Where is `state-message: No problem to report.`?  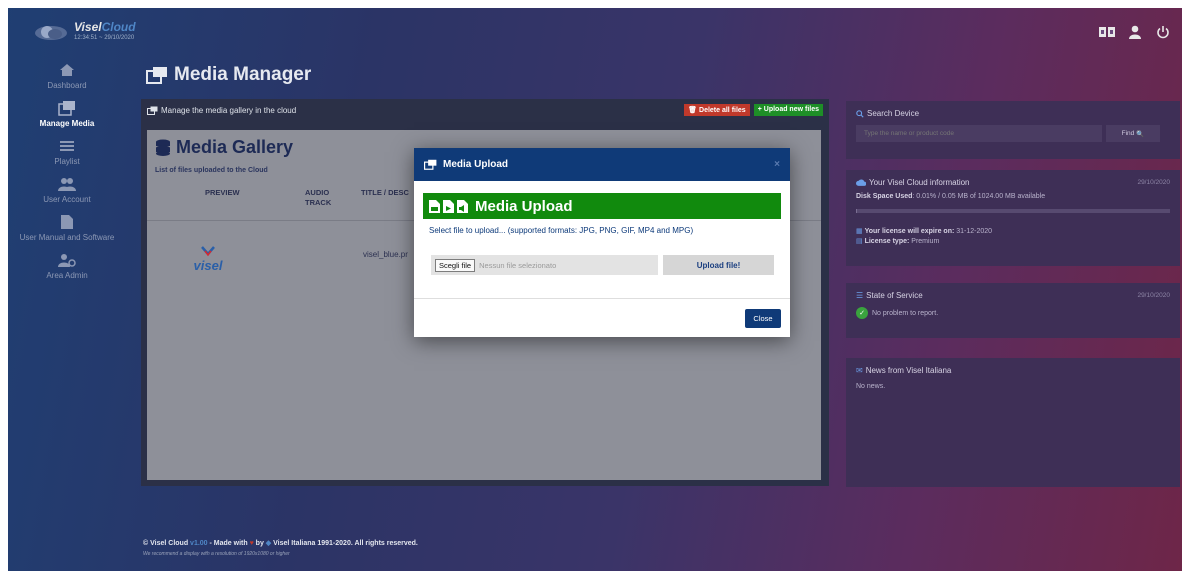 state-message: No problem to report. is located at coordinates (905, 313).